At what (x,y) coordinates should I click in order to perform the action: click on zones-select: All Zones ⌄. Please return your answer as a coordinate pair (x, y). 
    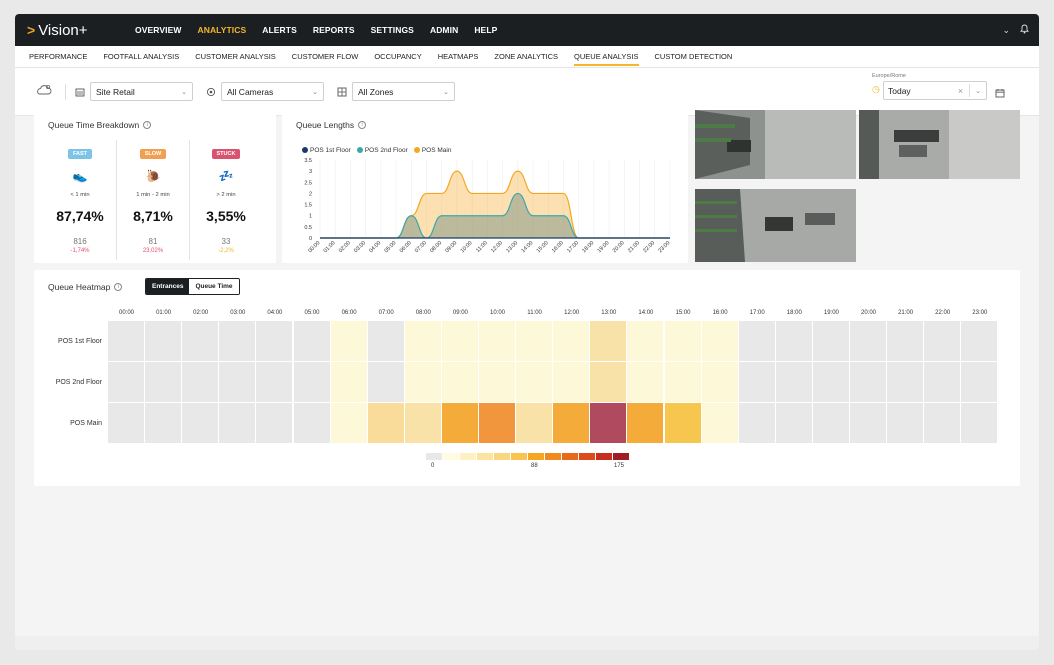
    Looking at the image, I should click on (403, 91).